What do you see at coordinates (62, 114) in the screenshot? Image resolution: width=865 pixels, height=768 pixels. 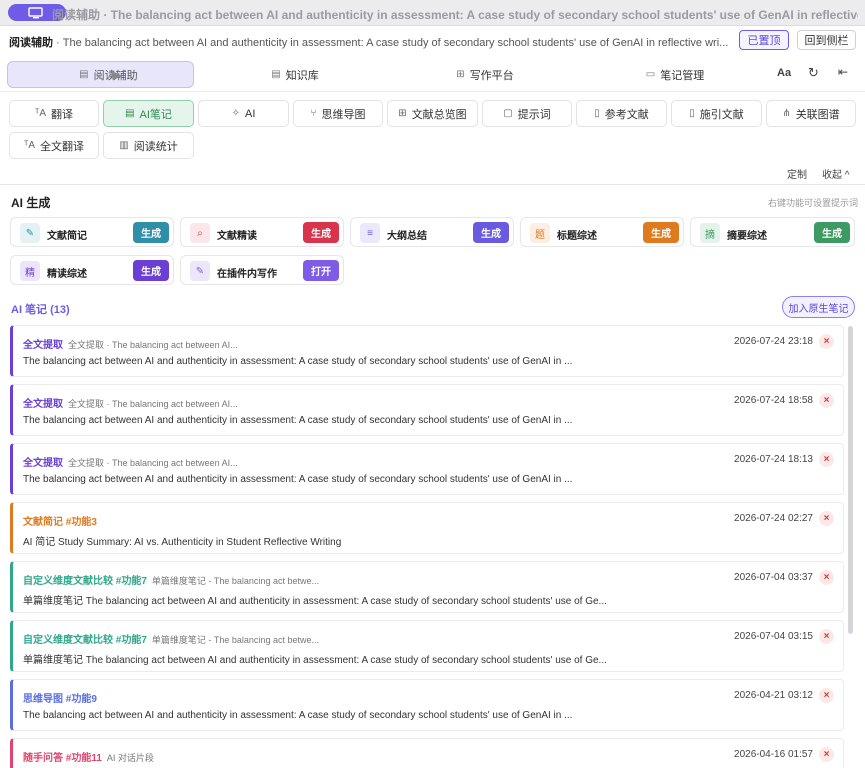 I see `tool-label: 翻译` at bounding box center [62, 114].